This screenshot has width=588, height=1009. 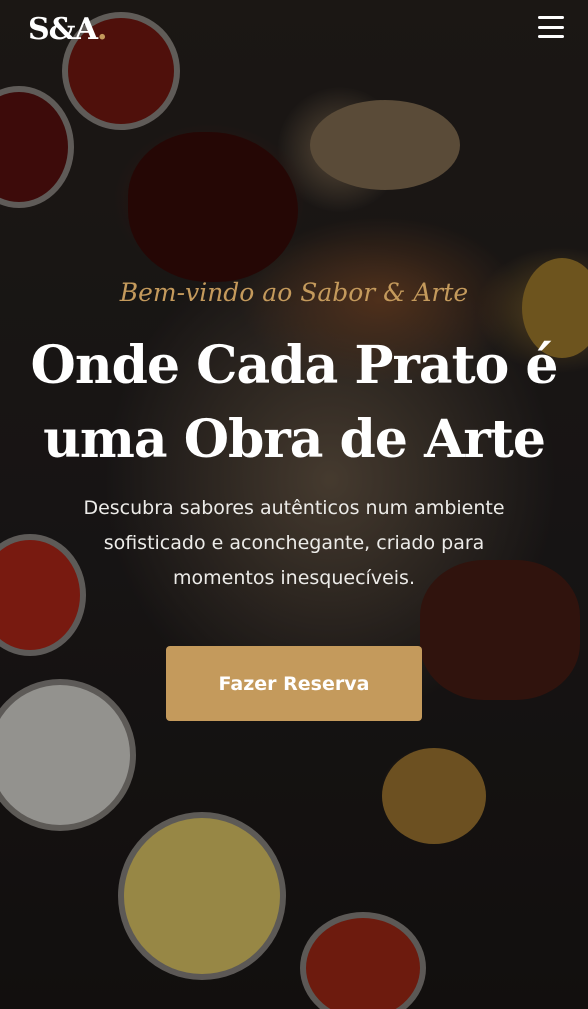 I want to click on logo: S&A., so click(x=68, y=29).